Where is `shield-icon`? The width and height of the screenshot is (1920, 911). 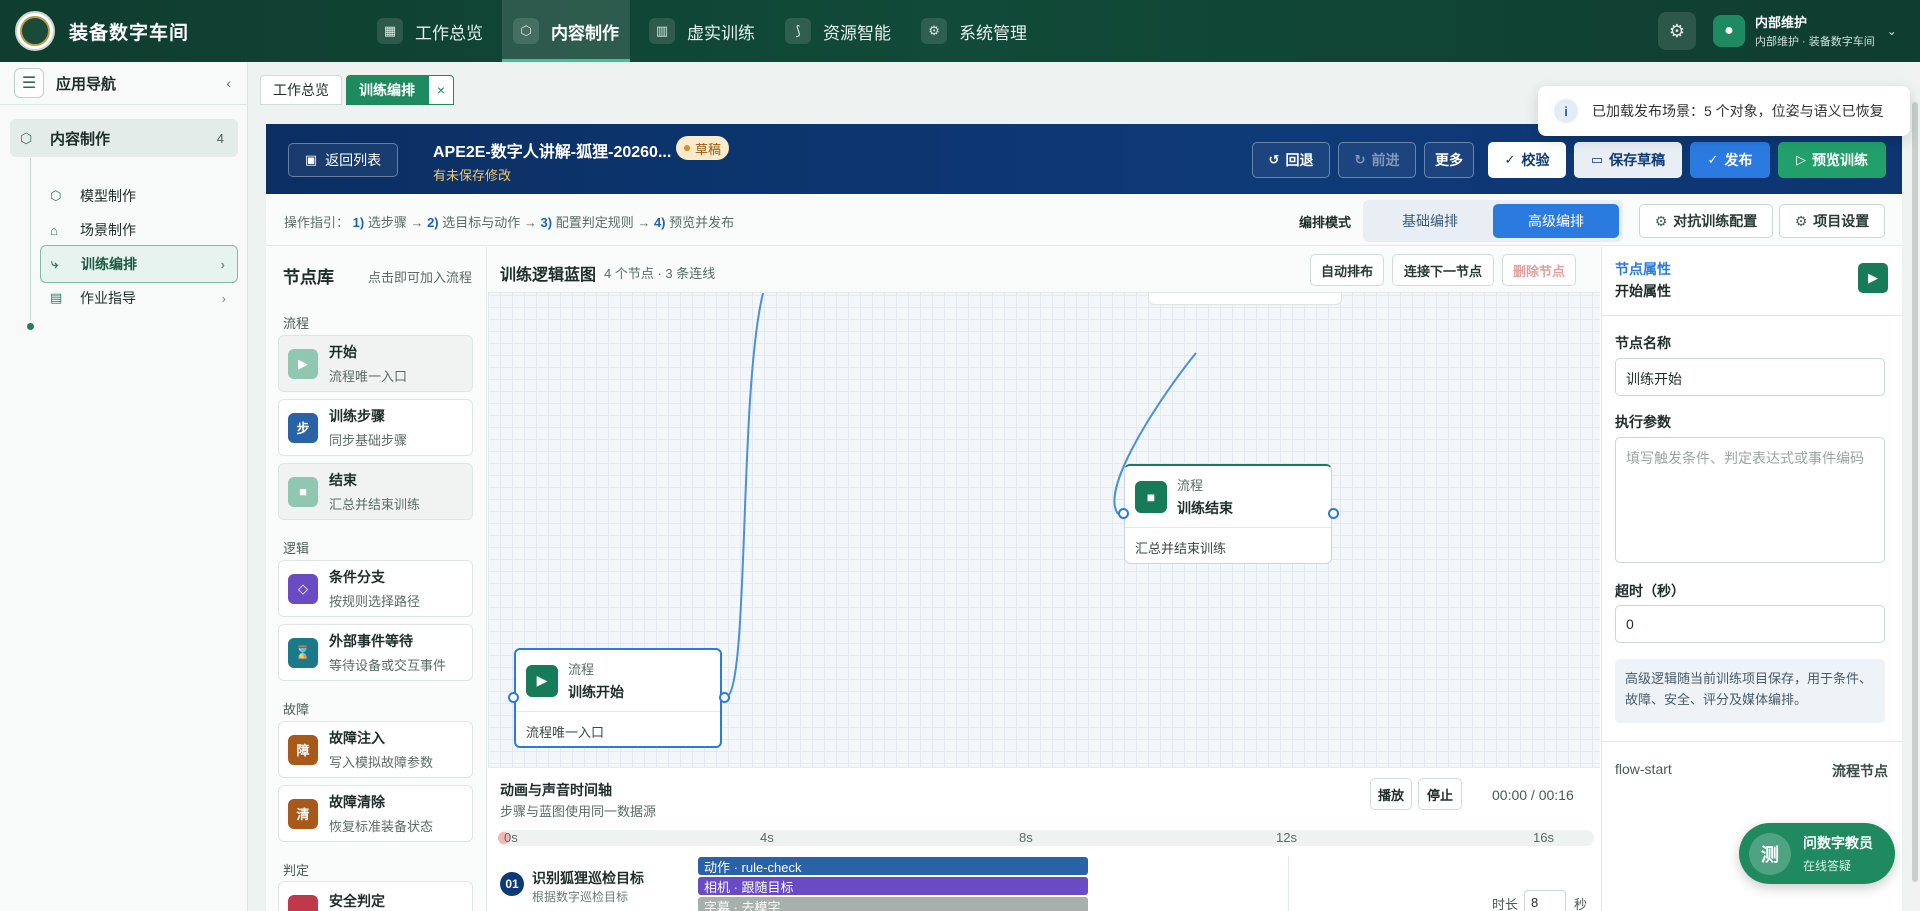
shield-icon is located at coordinates (303, 902).